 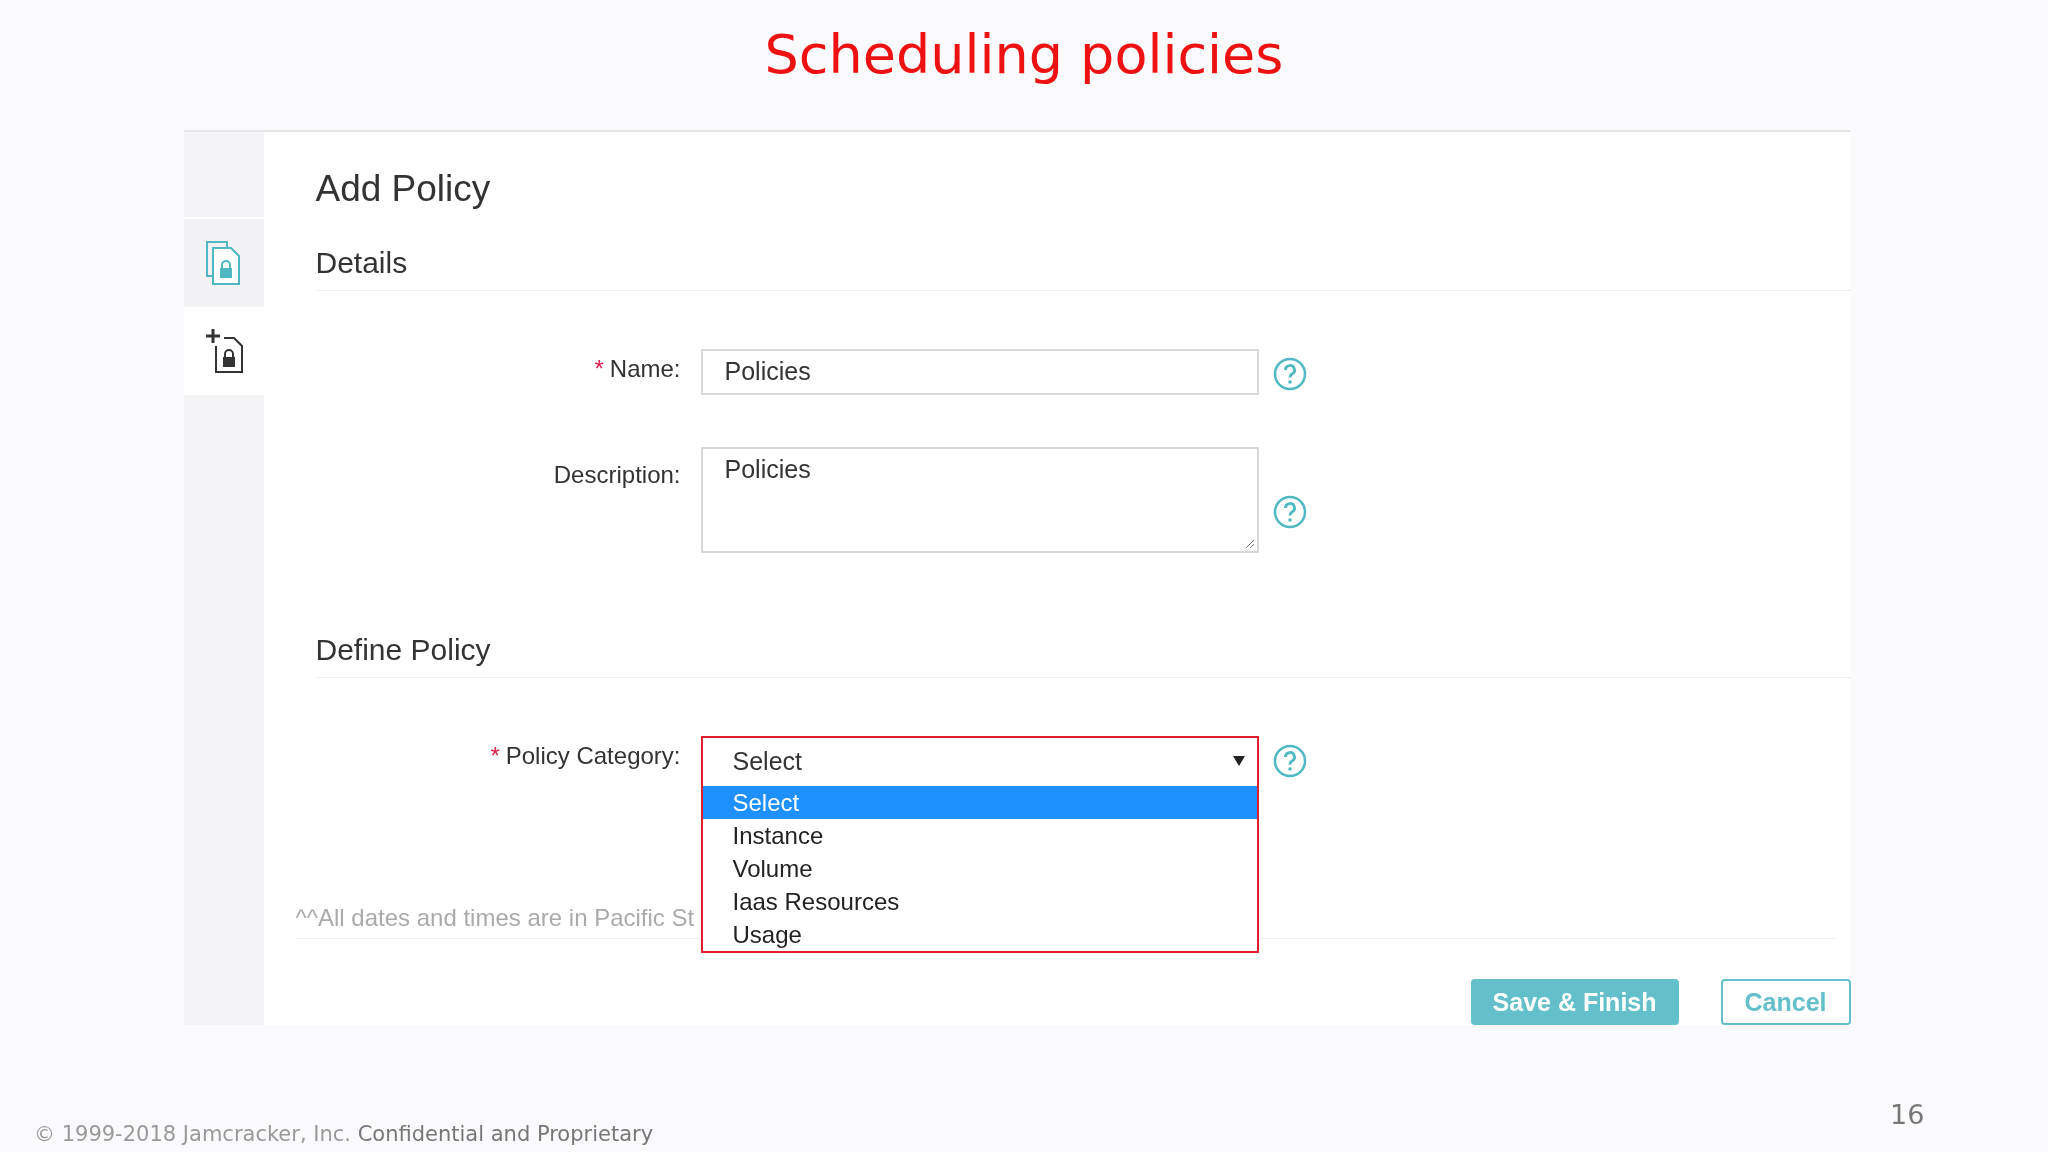 What do you see at coordinates (979, 372) in the screenshot?
I see `name-field: Policies` at bounding box center [979, 372].